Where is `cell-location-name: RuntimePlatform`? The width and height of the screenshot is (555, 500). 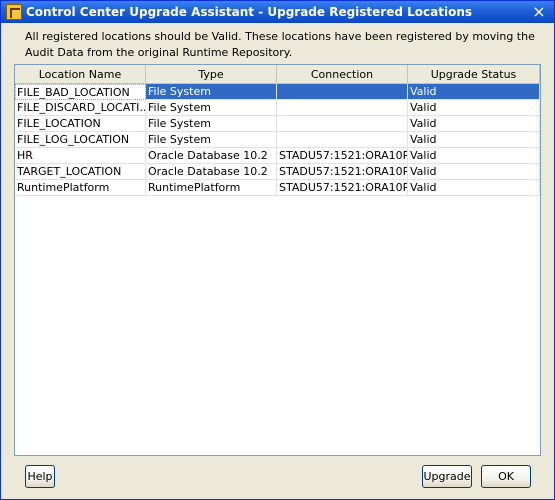 cell-location-name: RuntimePlatform is located at coordinates (80, 188).